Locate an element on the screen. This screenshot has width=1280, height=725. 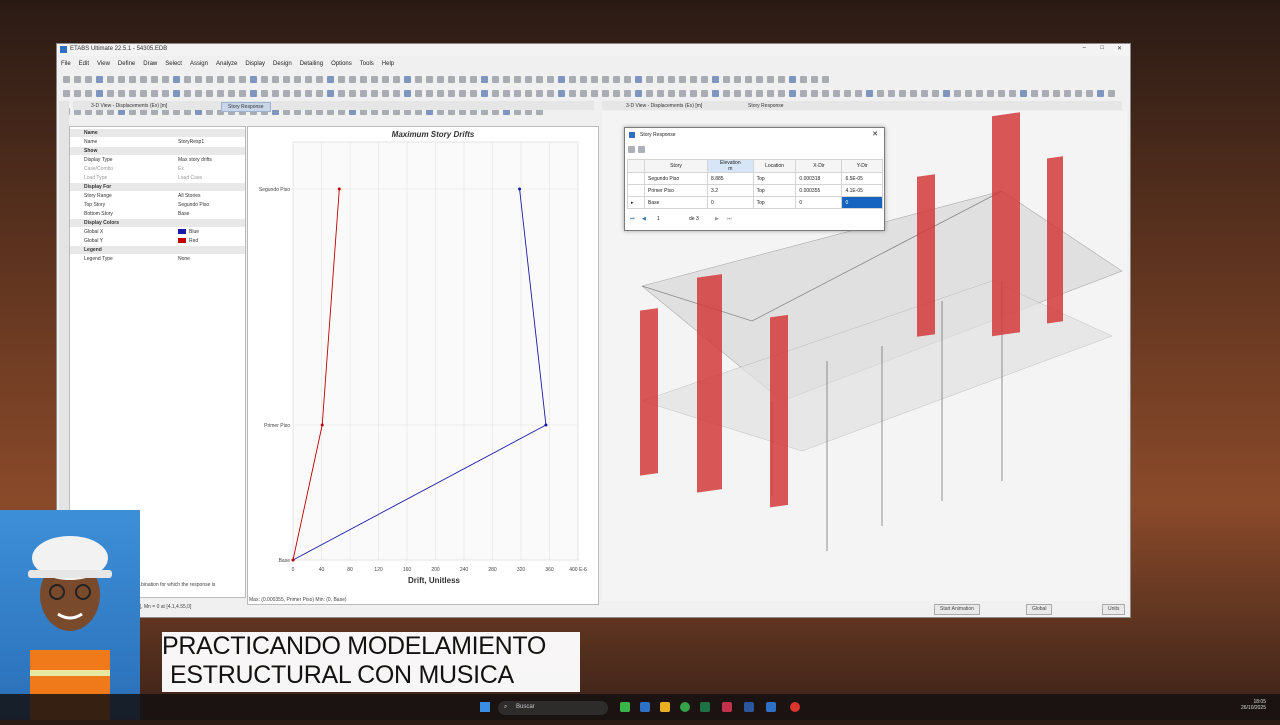
pdf-icon is located at coordinates (727, 707).